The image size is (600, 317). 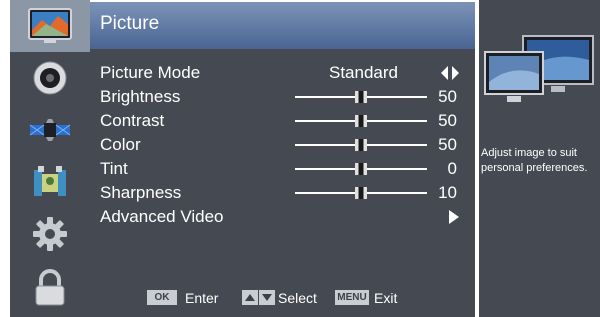 I want to click on advanced-video-label: Advanced Video, so click(x=162, y=216).